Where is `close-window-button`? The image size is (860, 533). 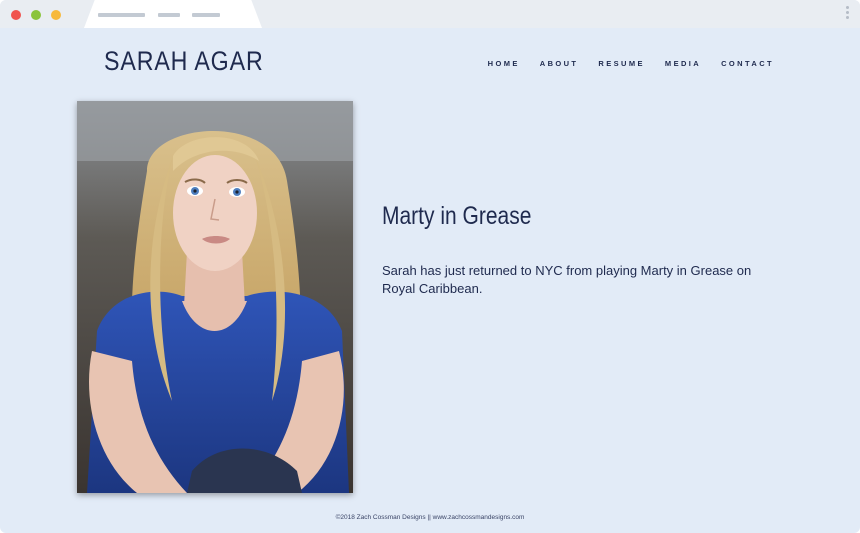 close-window-button is located at coordinates (16, 15).